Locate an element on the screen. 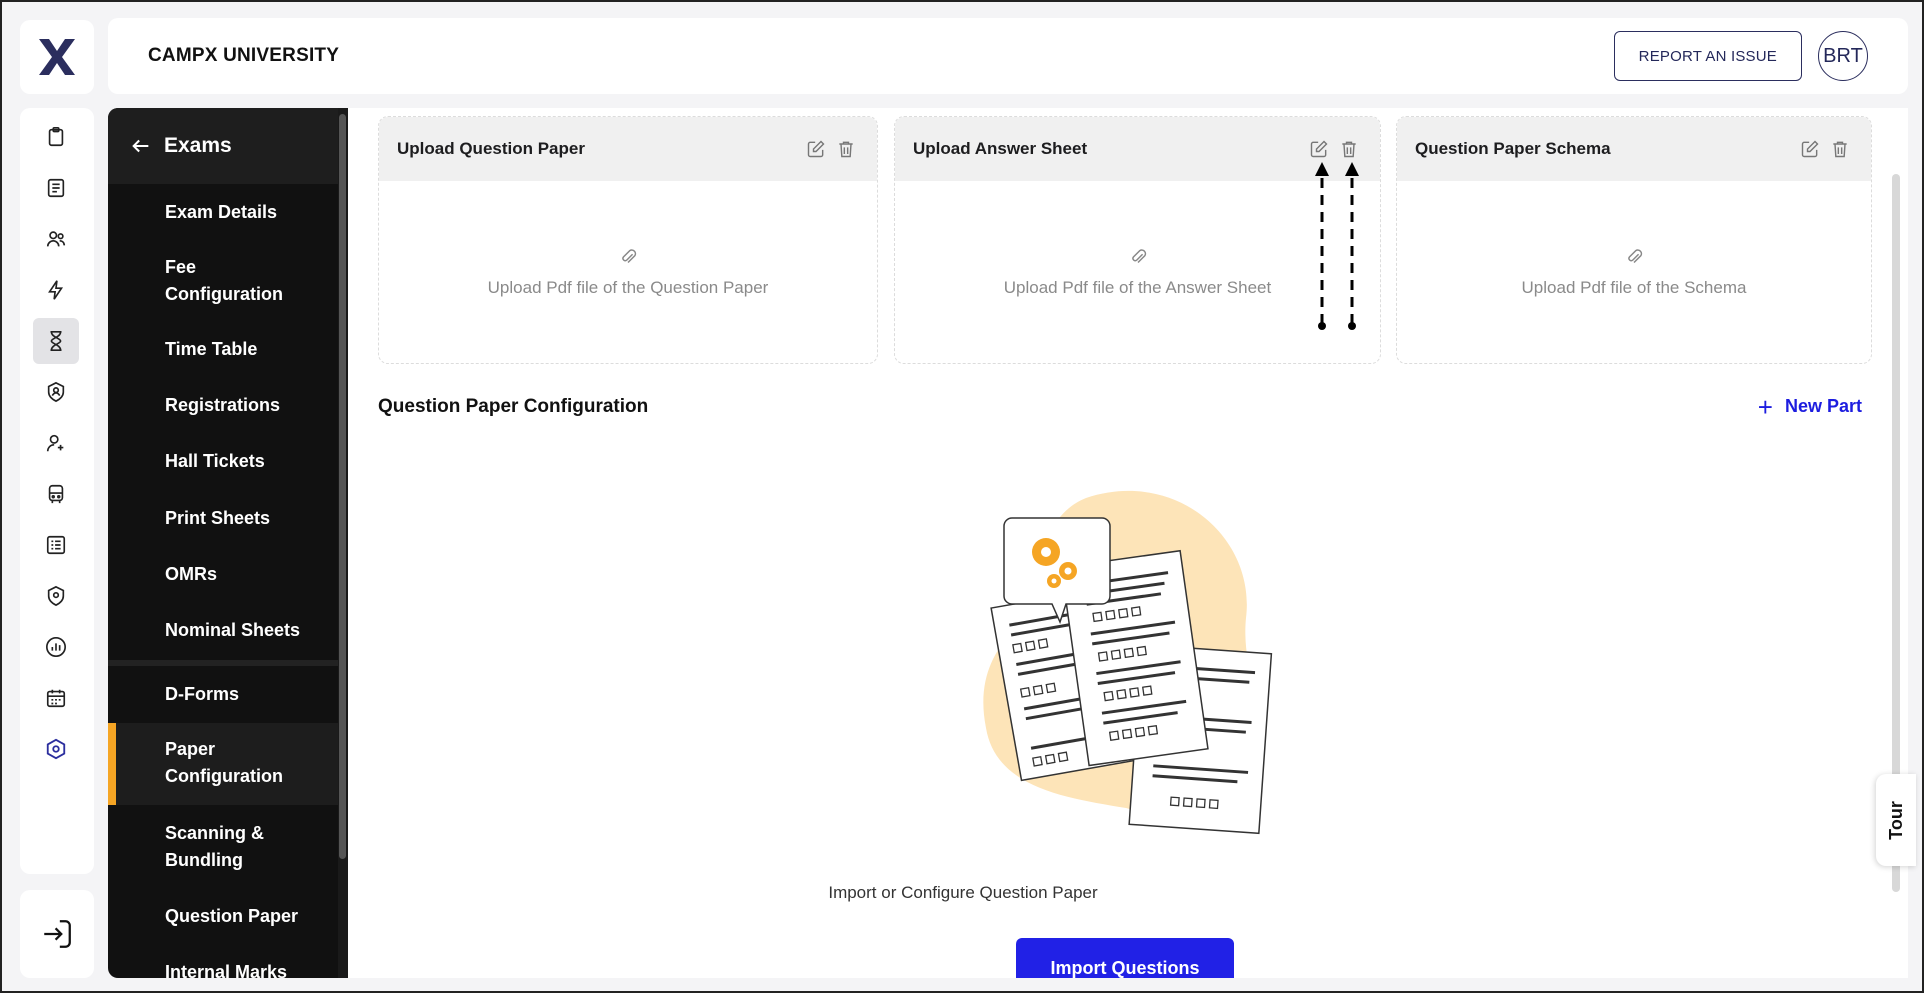 The image size is (1924, 993). logout-button is located at coordinates (57, 934).